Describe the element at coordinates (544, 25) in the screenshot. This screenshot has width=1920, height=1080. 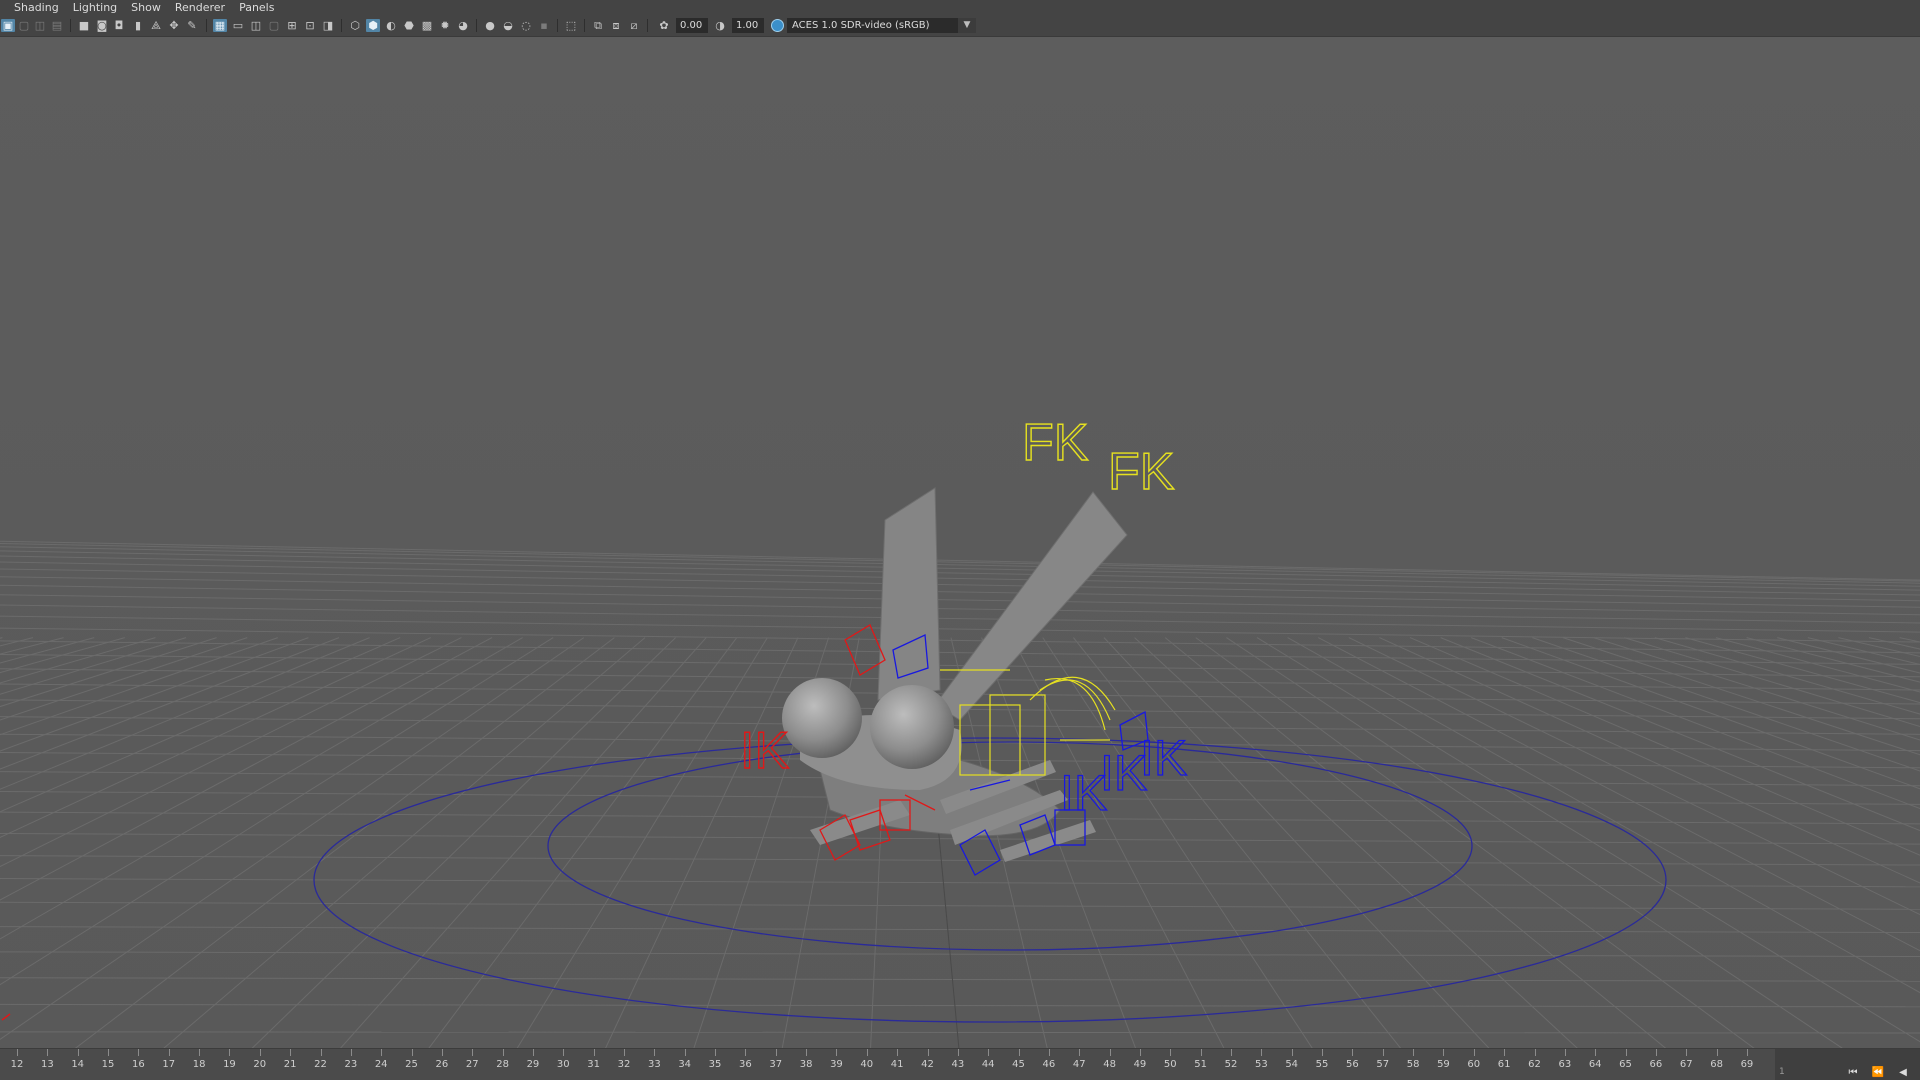
I see `depth-of-field-icon: ▪` at that location.